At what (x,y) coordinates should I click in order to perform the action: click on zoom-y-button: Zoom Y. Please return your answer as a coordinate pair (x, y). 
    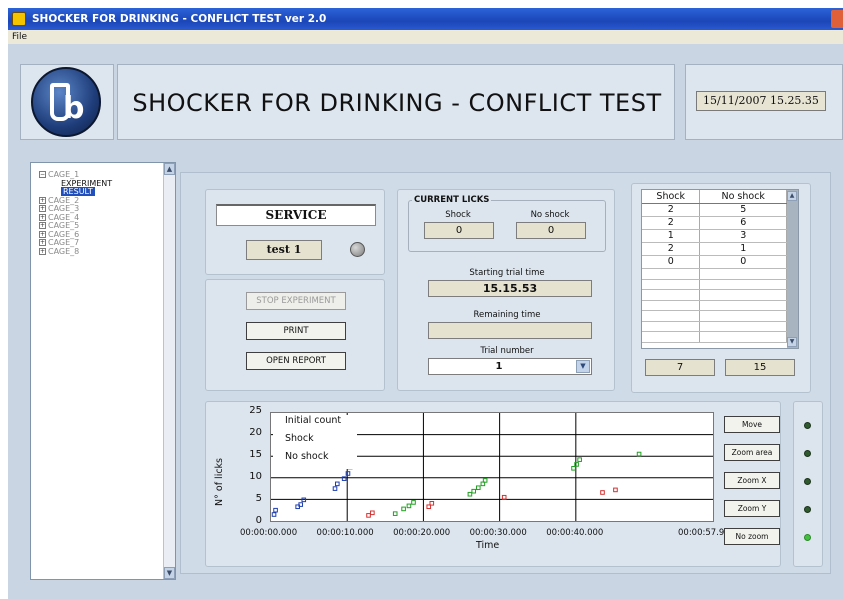
    Looking at the image, I should click on (752, 508).